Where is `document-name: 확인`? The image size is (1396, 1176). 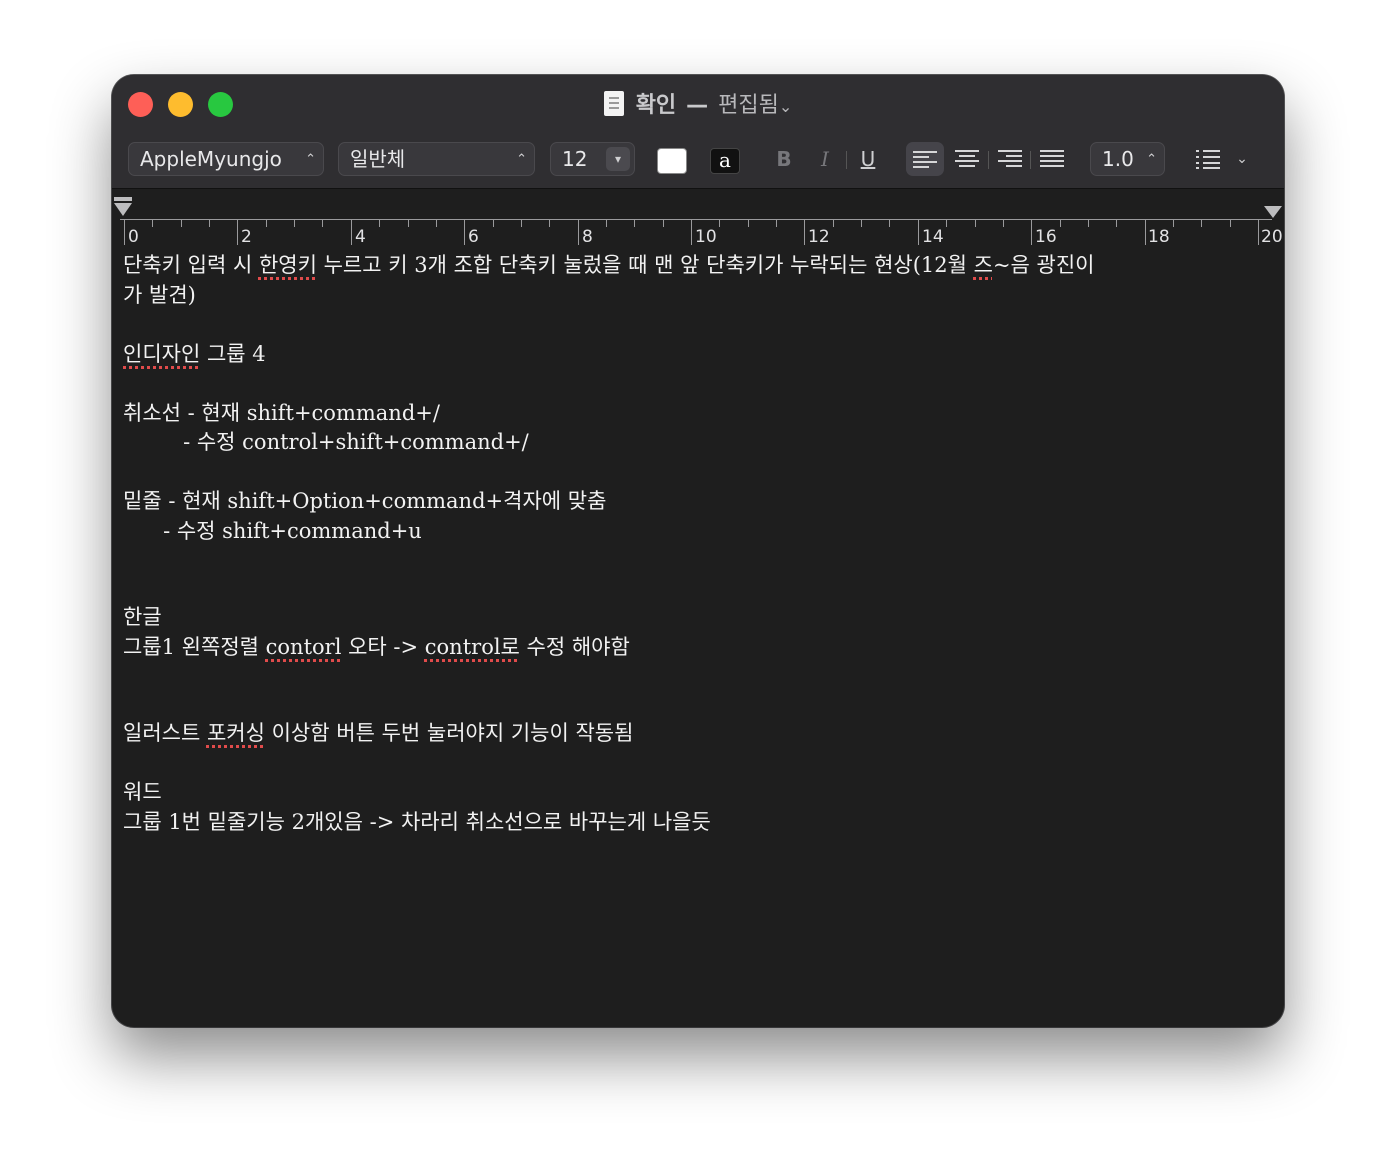 document-name: 확인 is located at coordinates (656, 105).